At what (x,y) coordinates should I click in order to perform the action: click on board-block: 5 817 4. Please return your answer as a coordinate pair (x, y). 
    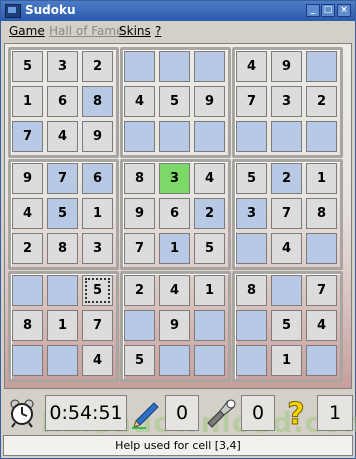
    Looking at the image, I should click on (63, 326).